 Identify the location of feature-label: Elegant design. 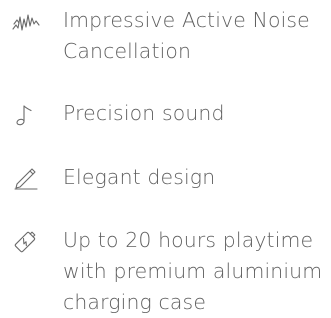
(197, 177).